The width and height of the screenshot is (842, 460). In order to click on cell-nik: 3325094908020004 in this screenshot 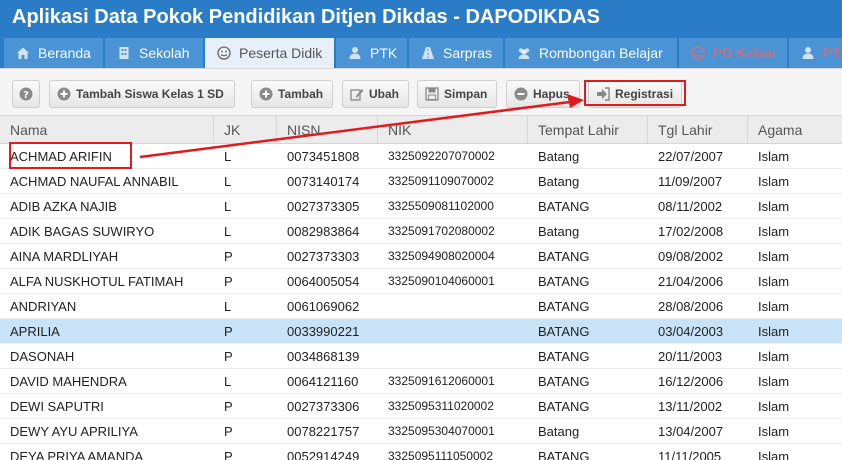, I will do `click(441, 256)`.